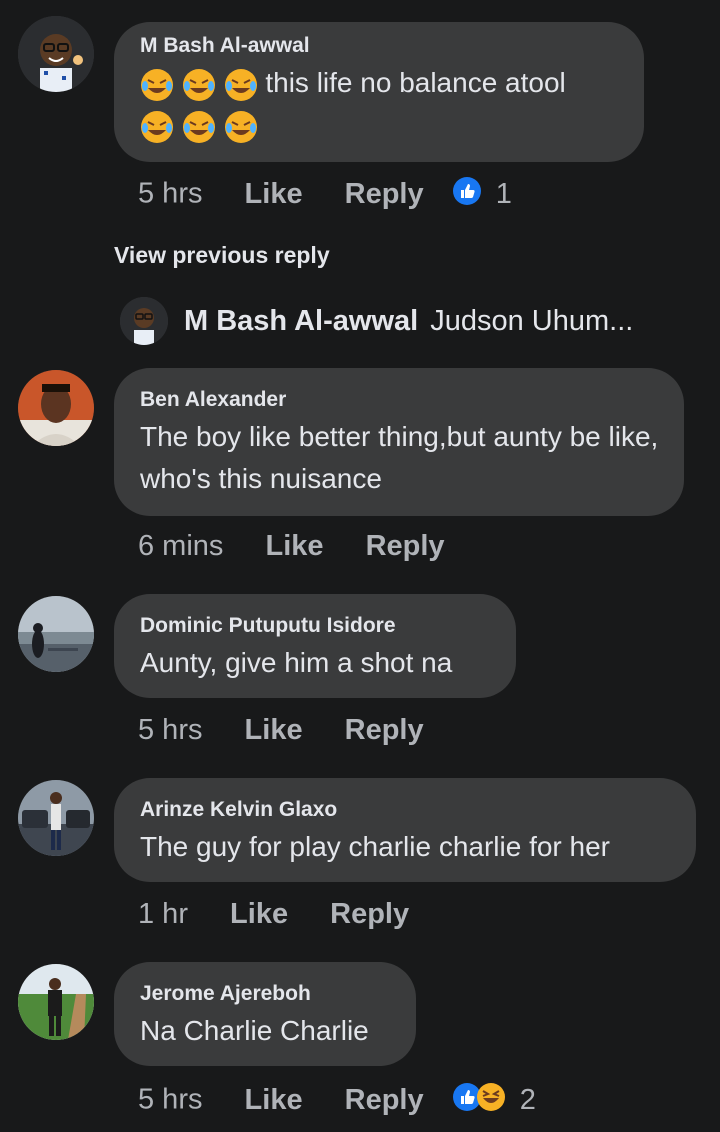 The image size is (720, 1132). I want to click on view-previous-reply-link: View previous reply, so click(222, 255).